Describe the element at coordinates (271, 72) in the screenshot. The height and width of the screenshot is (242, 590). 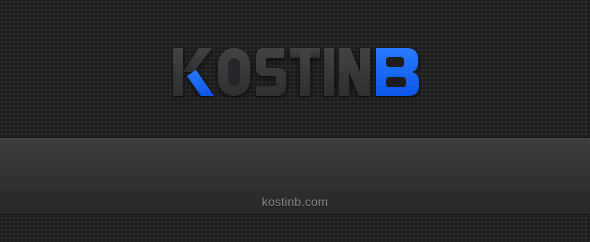
I see `logo-letter-s` at that location.